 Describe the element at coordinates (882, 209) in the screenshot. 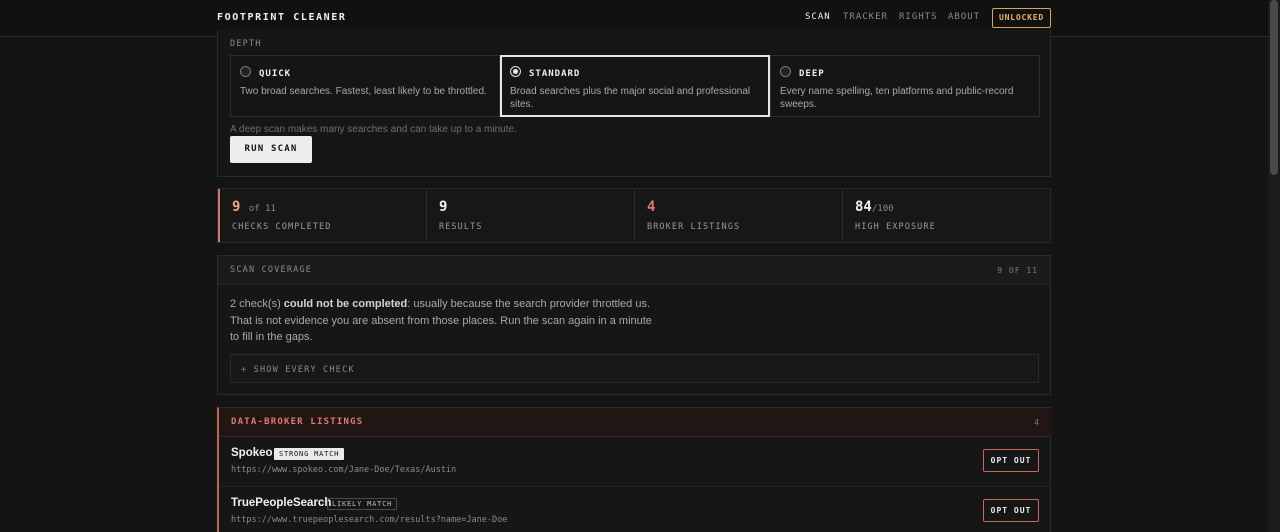

I see `stat-suffix: /100` at that location.